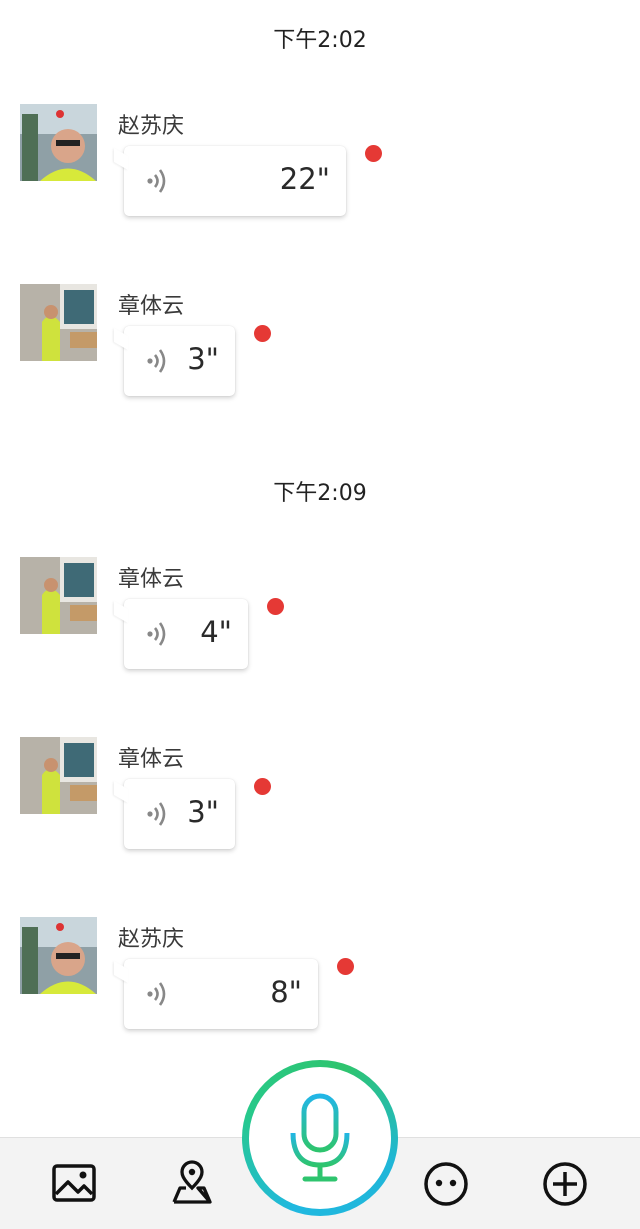  I want to click on voice-bubble: 22", so click(230, 181).